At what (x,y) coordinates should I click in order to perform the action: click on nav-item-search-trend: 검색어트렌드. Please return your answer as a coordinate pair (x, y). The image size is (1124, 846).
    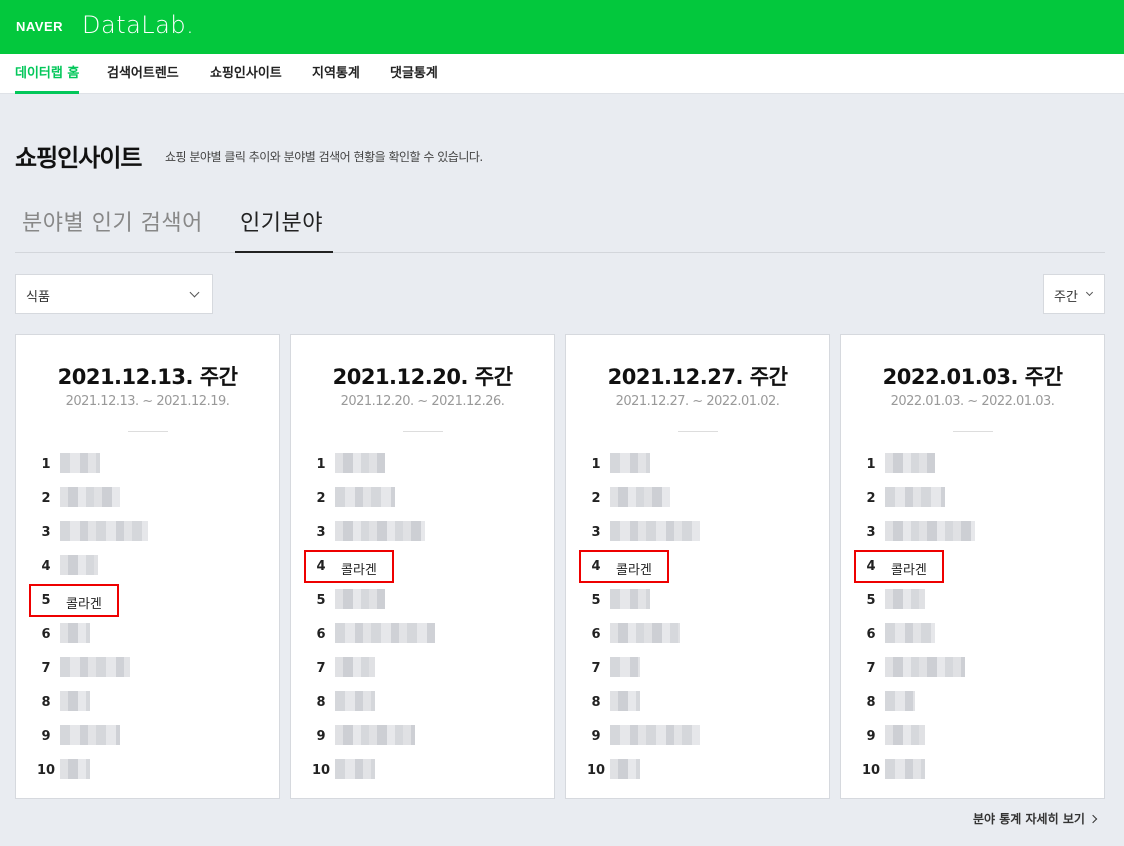
    Looking at the image, I should click on (143, 74).